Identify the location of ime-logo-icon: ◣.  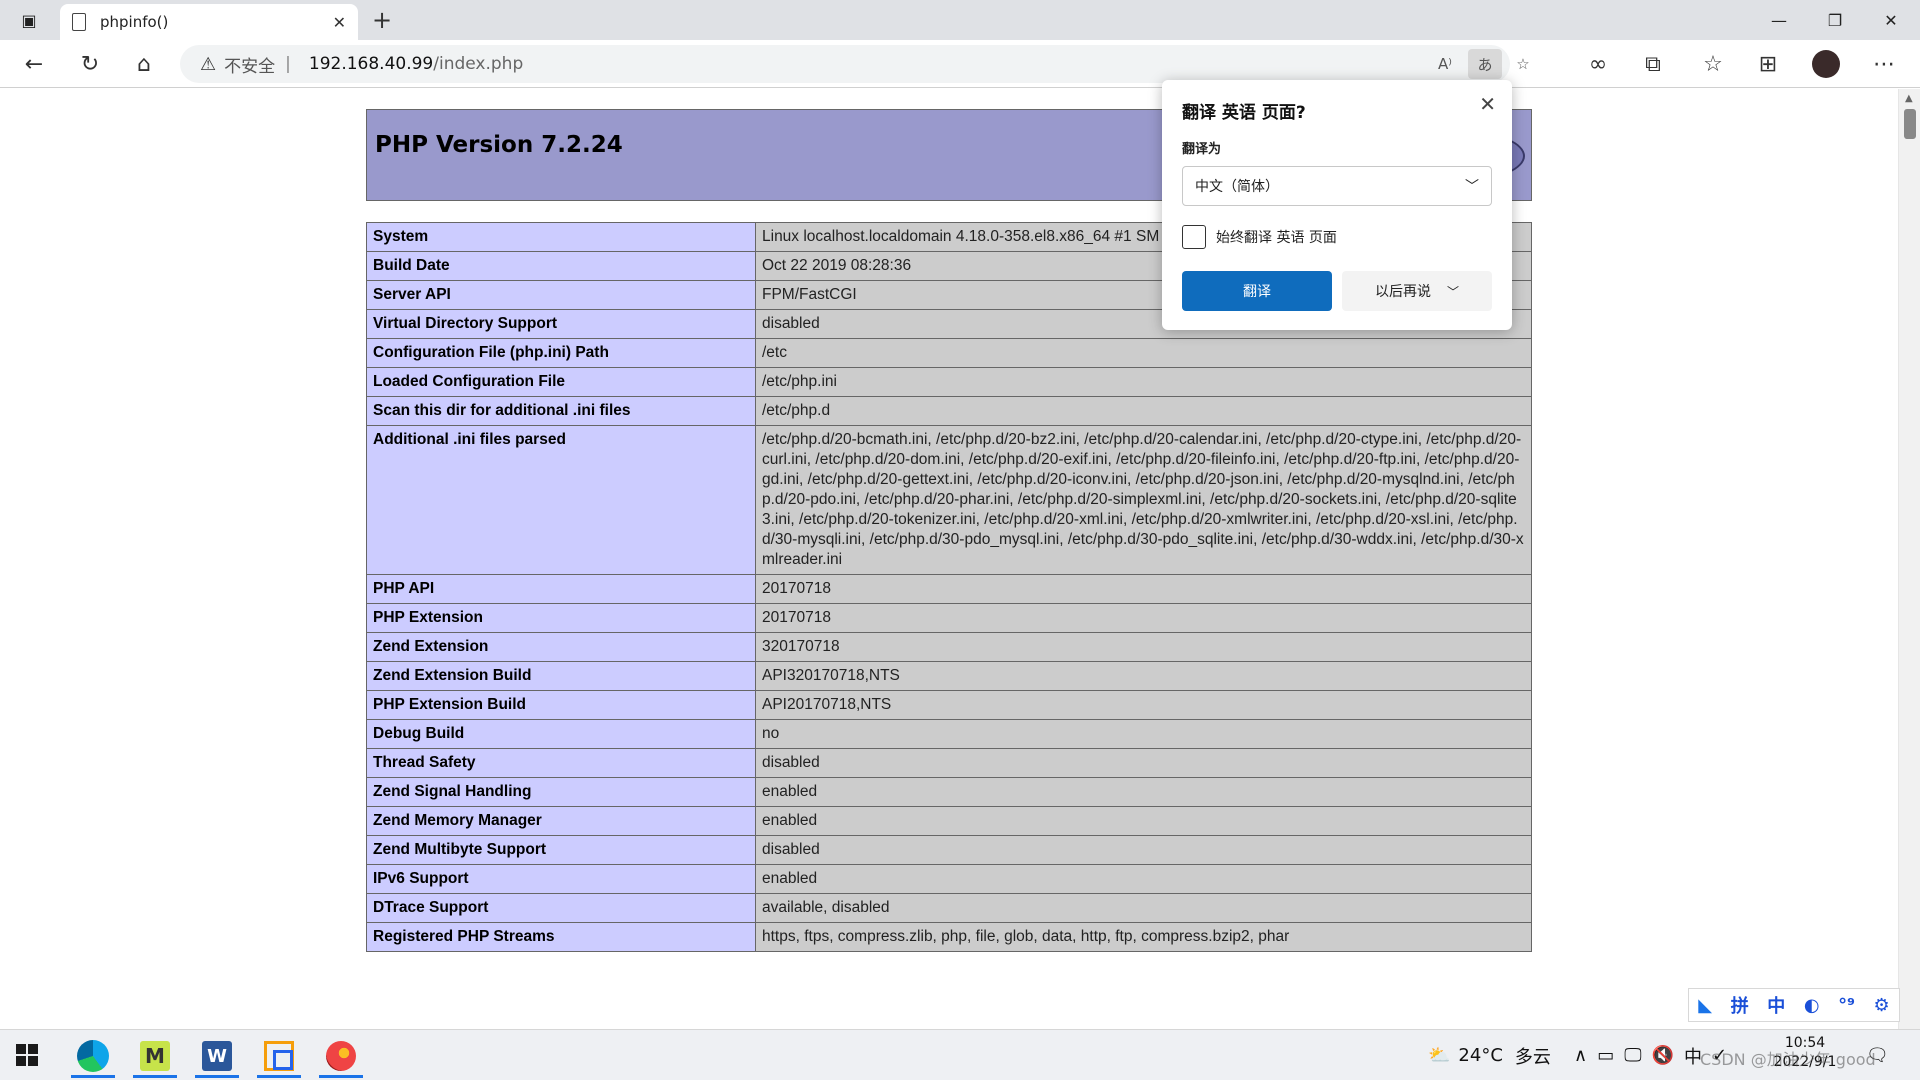
(1705, 1005).